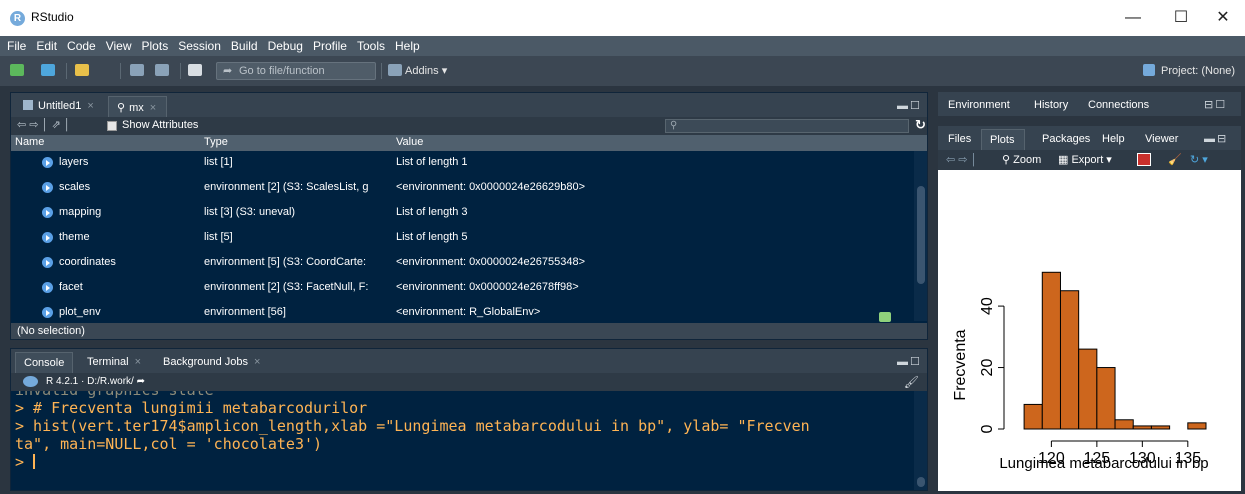 This screenshot has width=1245, height=494. What do you see at coordinates (1215, 104) in the screenshot?
I see `minimize-maximize-icon: ⊟☐` at bounding box center [1215, 104].